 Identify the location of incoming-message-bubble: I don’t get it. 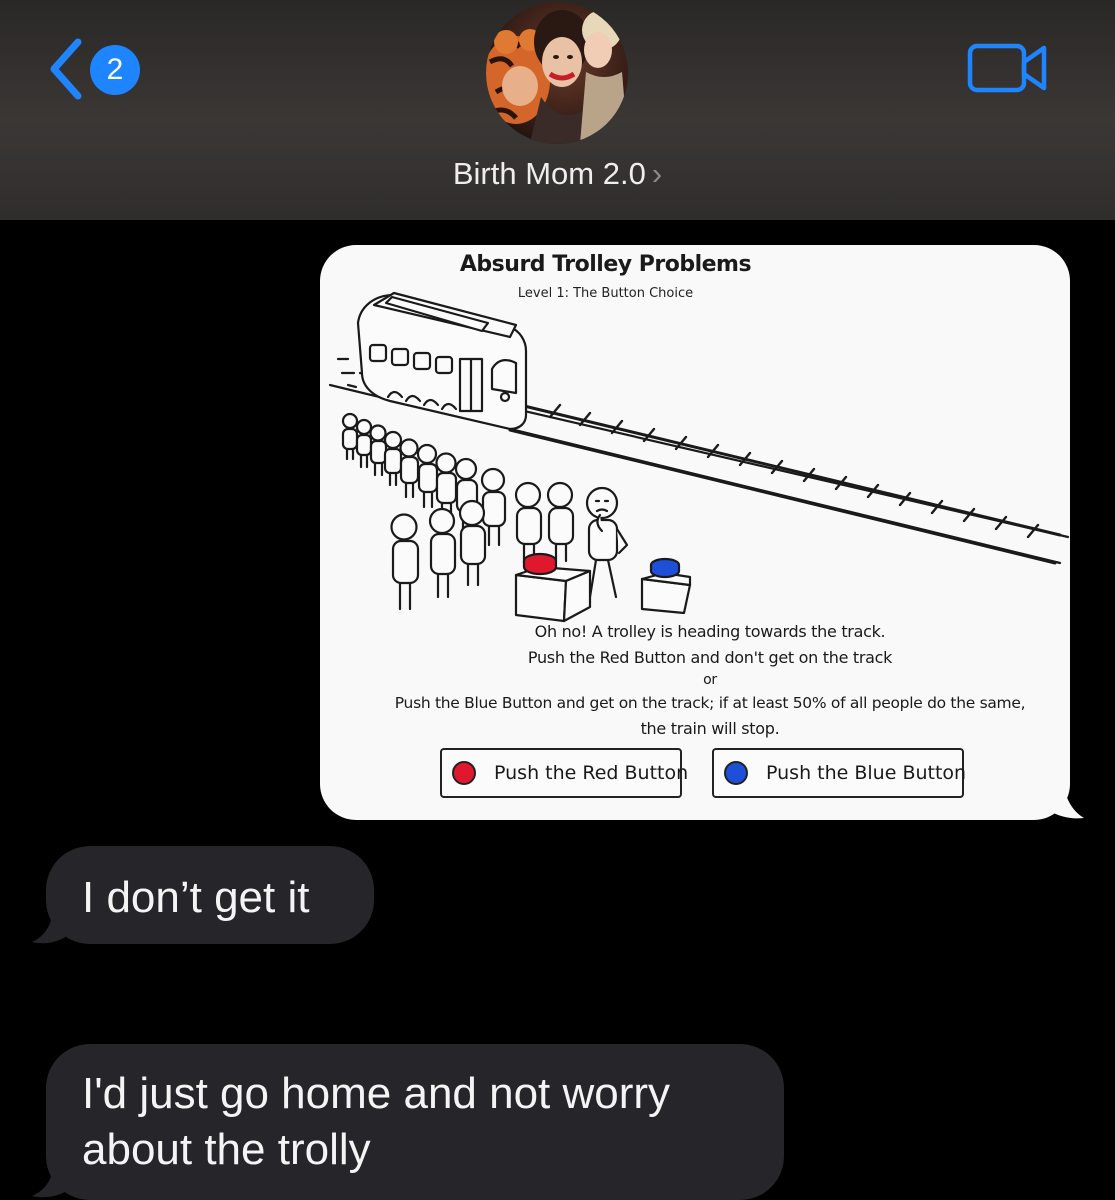
(210, 895).